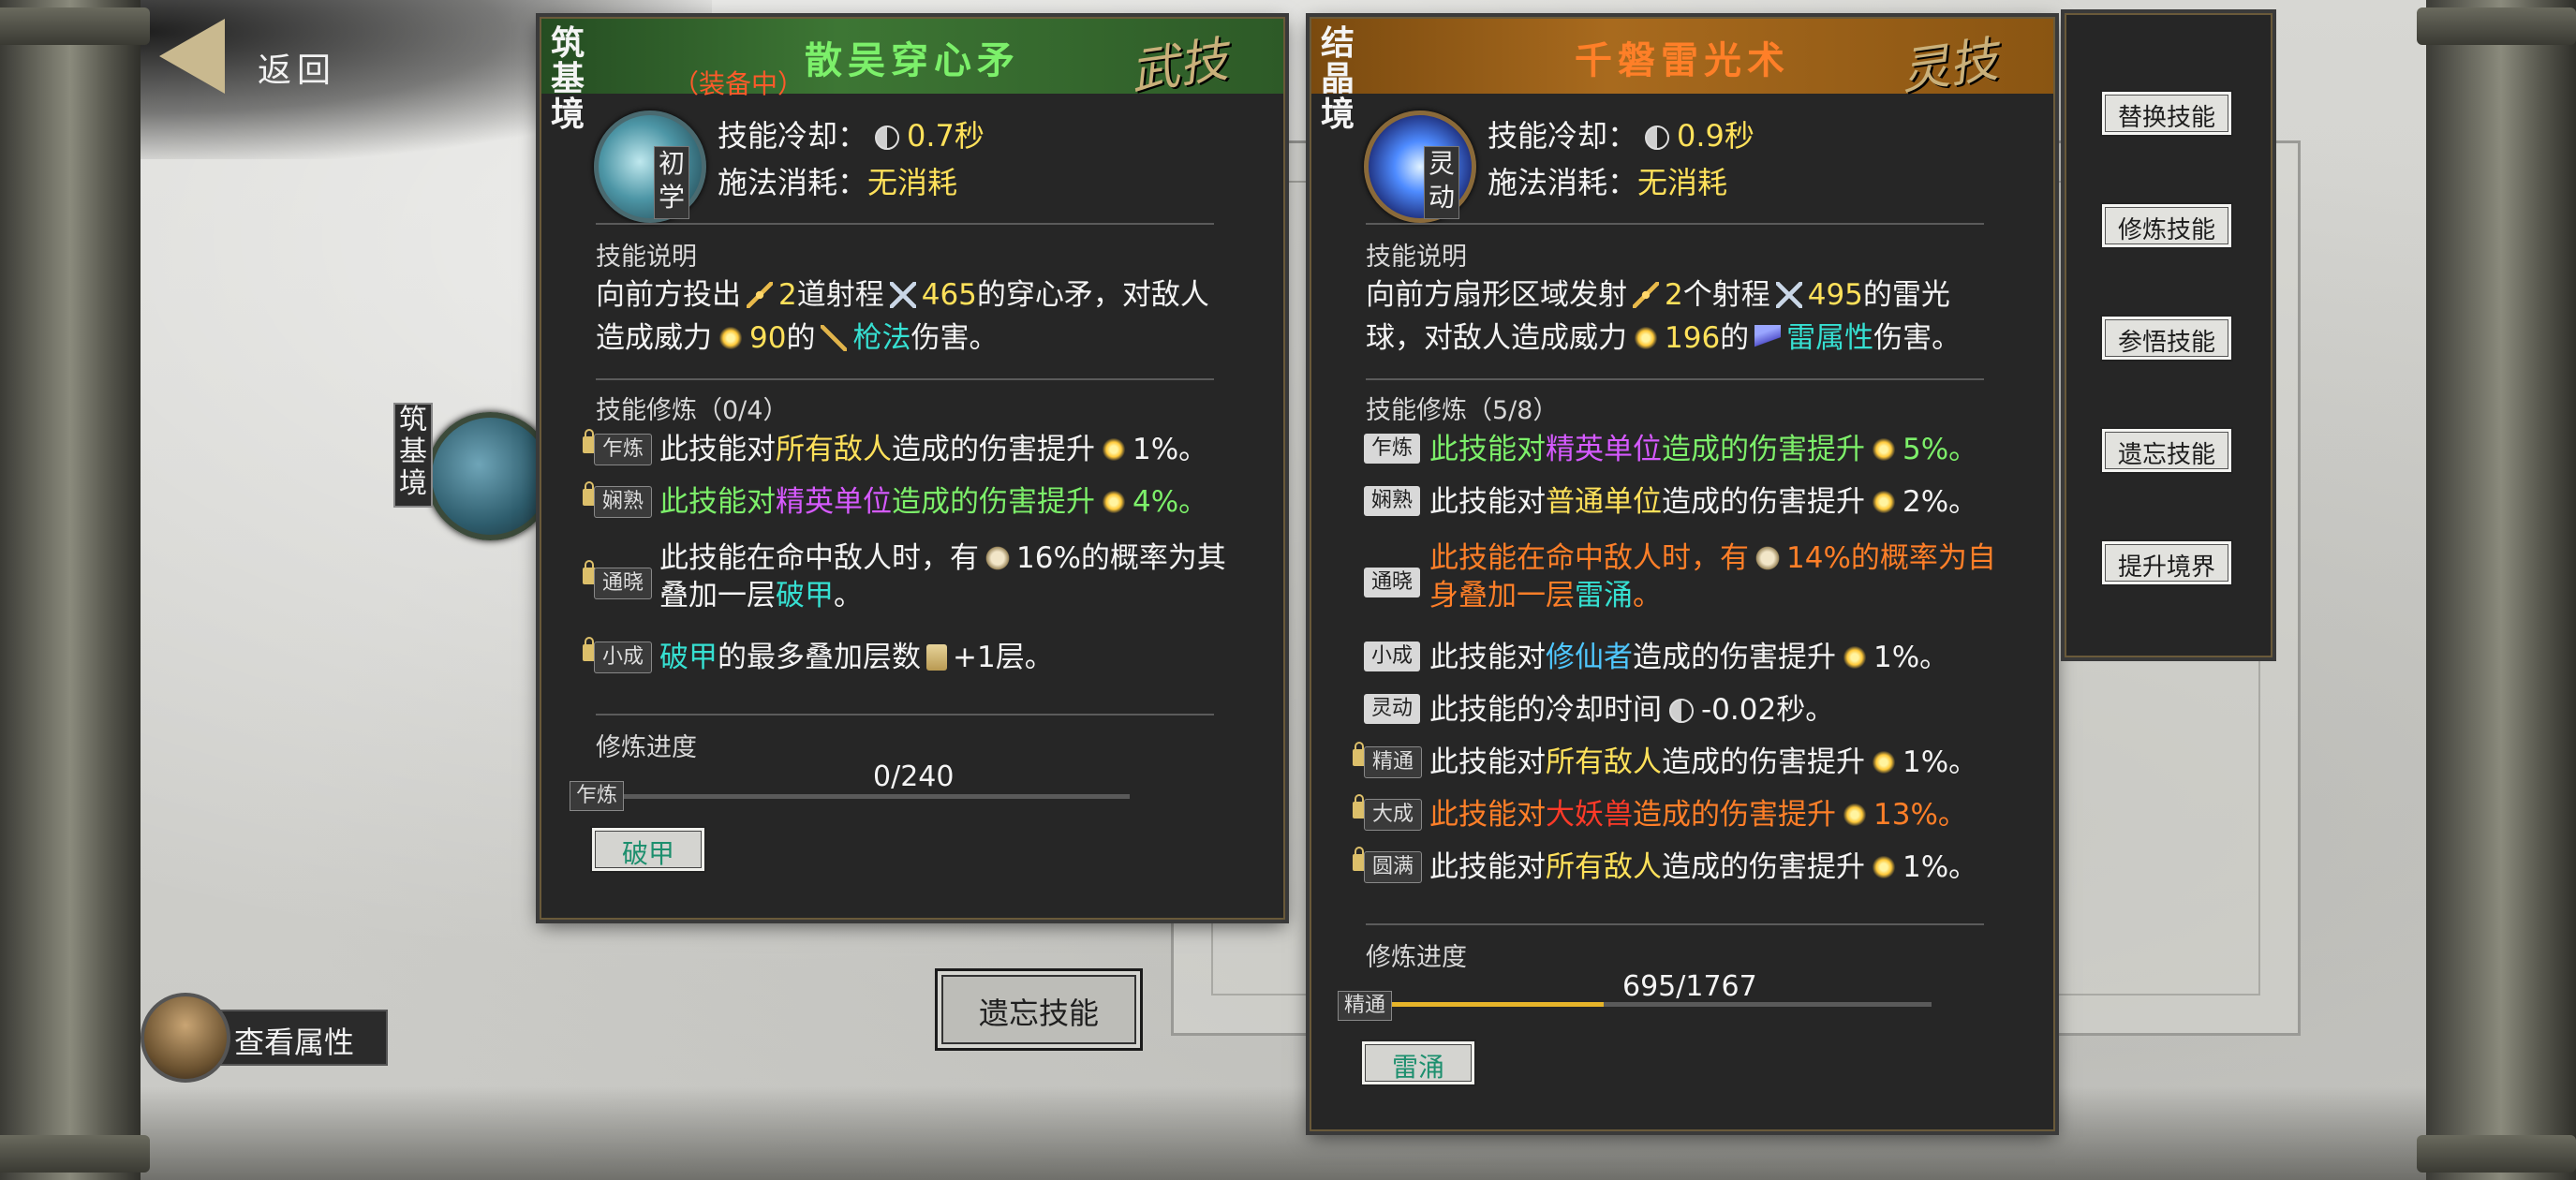 Image resolution: width=2576 pixels, height=1180 pixels. What do you see at coordinates (2166, 563) in the screenshot?
I see `upgrade-realm-button: 提升境界` at bounding box center [2166, 563].